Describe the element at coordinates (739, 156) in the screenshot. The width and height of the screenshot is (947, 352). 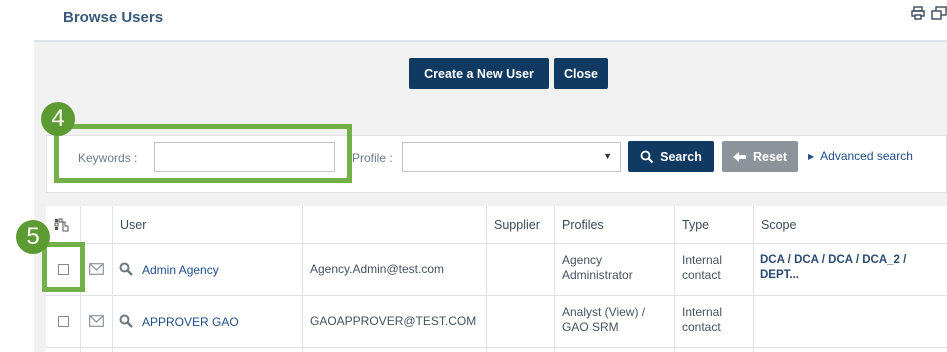
I see `back-arrow-icon` at that location.